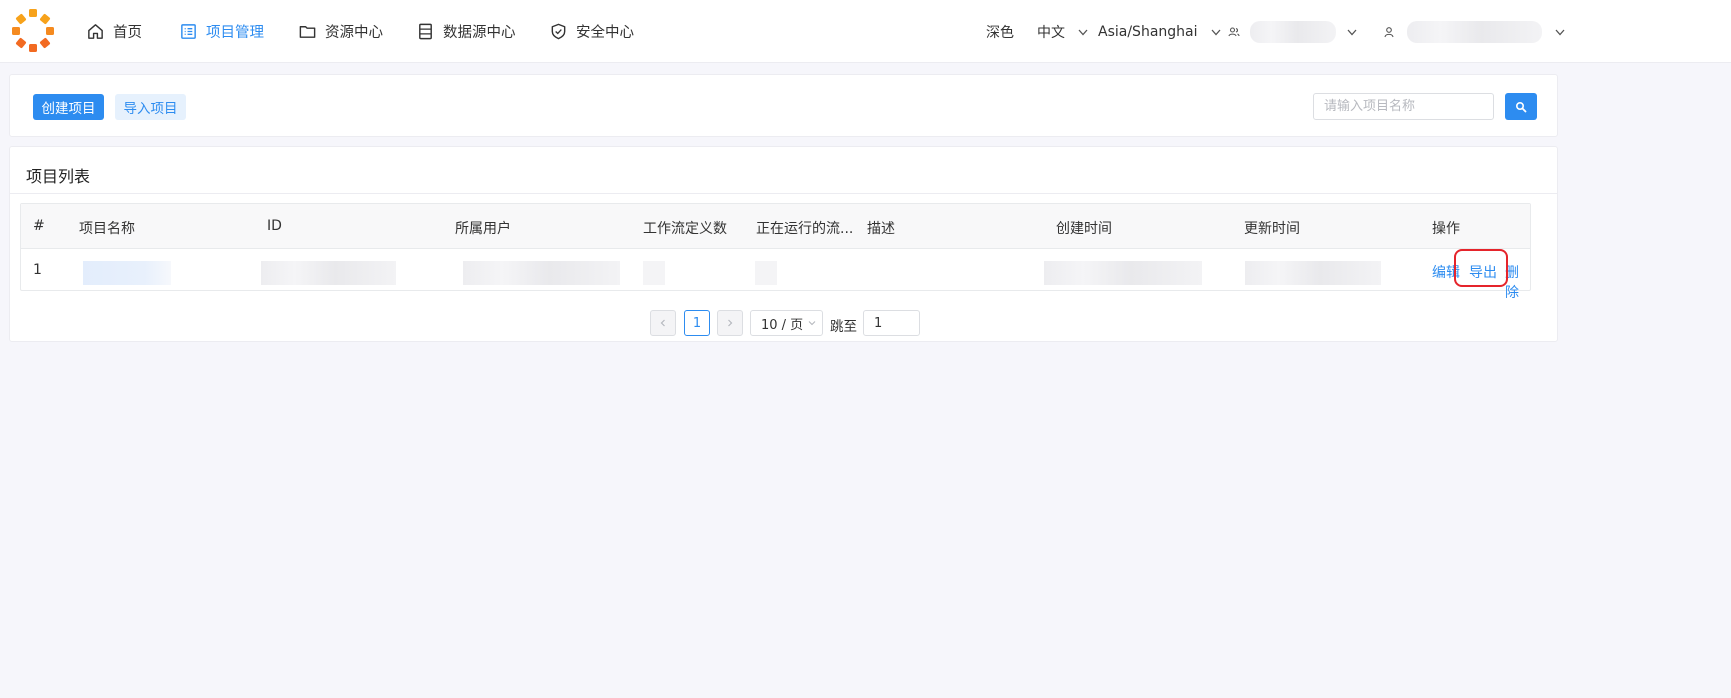  I want to click on column-header-index: #, so click(39, 226).